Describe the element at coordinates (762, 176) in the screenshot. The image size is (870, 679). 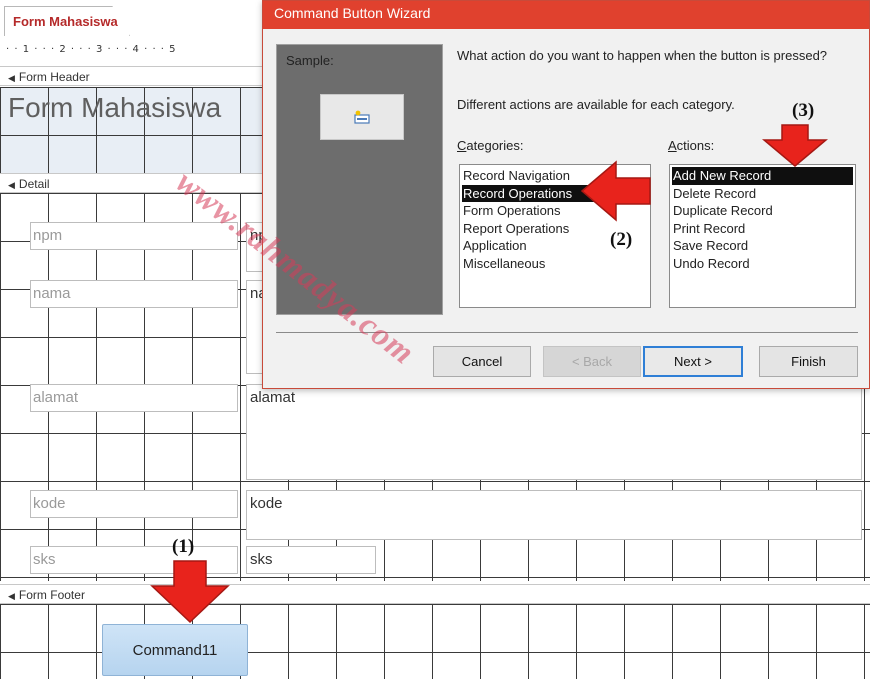
I see `action-item-selected: Add New Record` at that location.